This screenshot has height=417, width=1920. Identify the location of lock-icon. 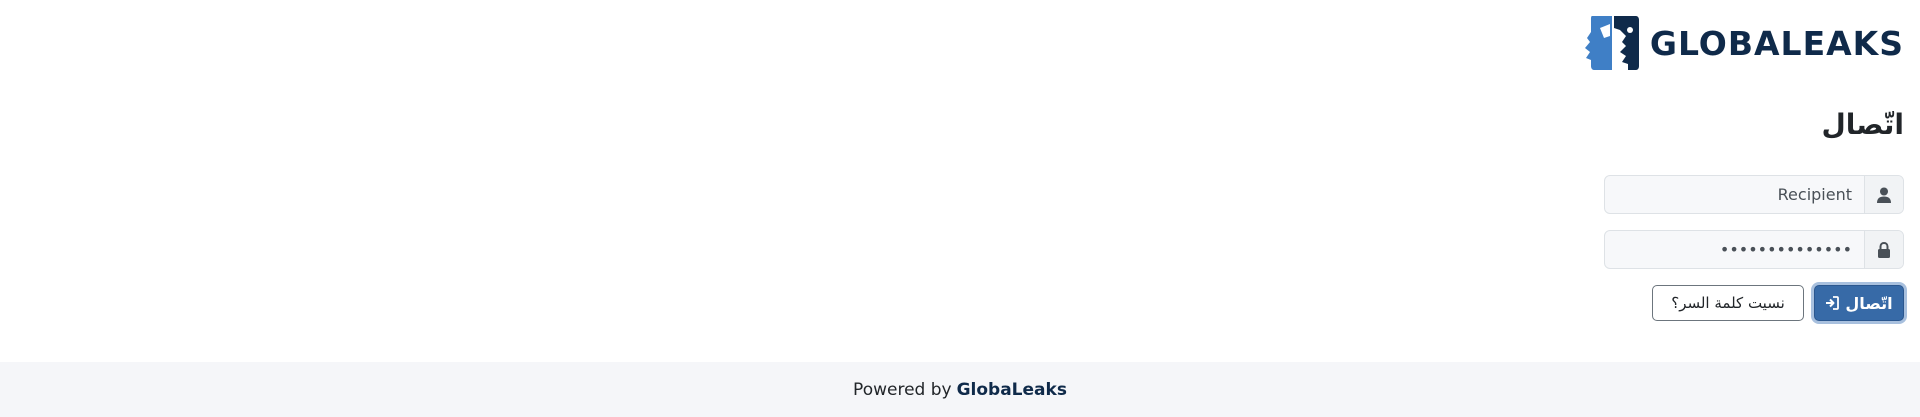
(1883, 249).